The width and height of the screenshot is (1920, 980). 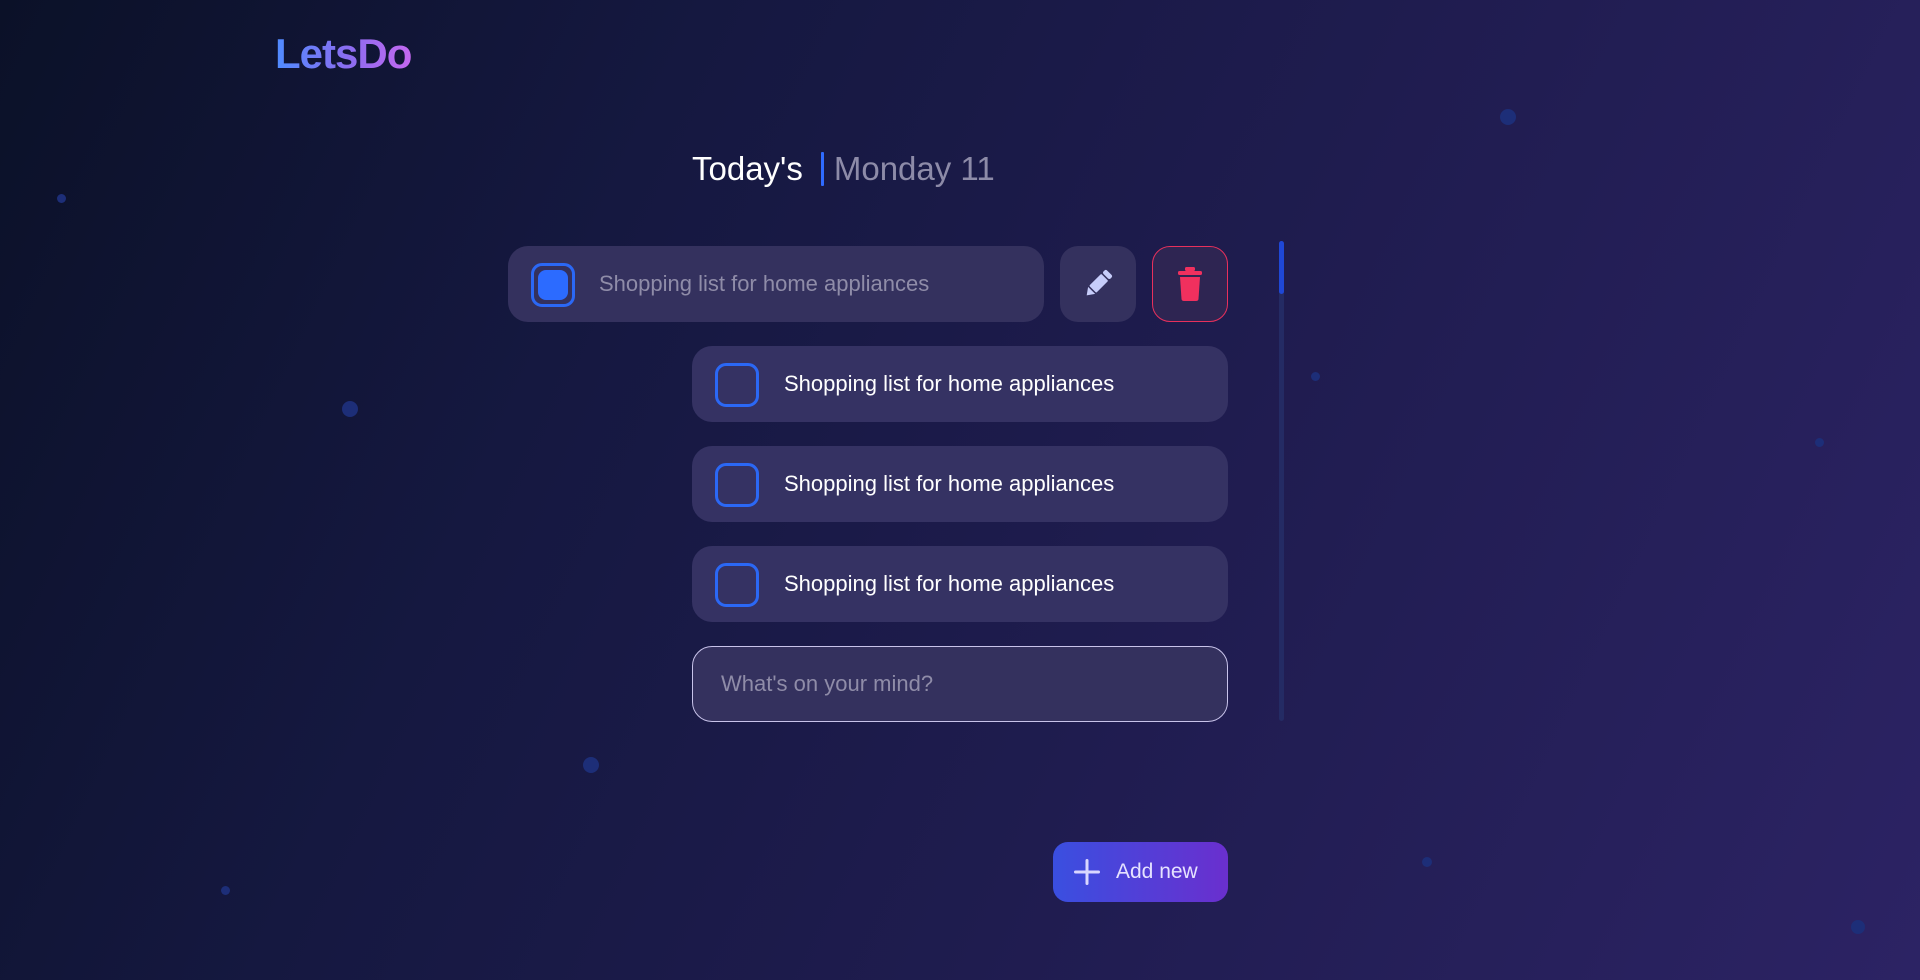 I want to click on scrollbar-thumb, so click(x=1281, y=267).